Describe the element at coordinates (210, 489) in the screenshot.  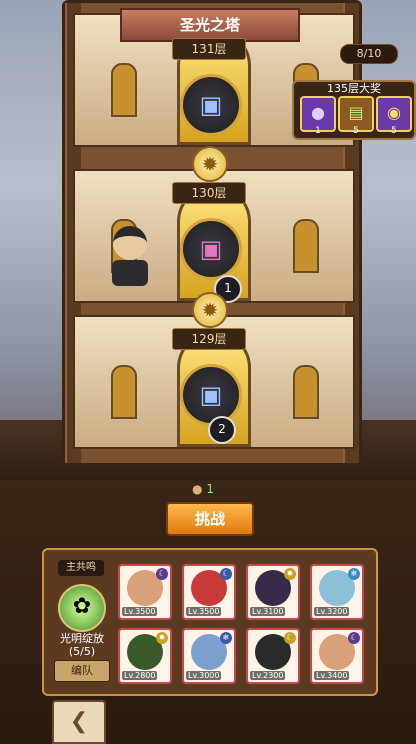
I see `energy-value: 1` at that location.